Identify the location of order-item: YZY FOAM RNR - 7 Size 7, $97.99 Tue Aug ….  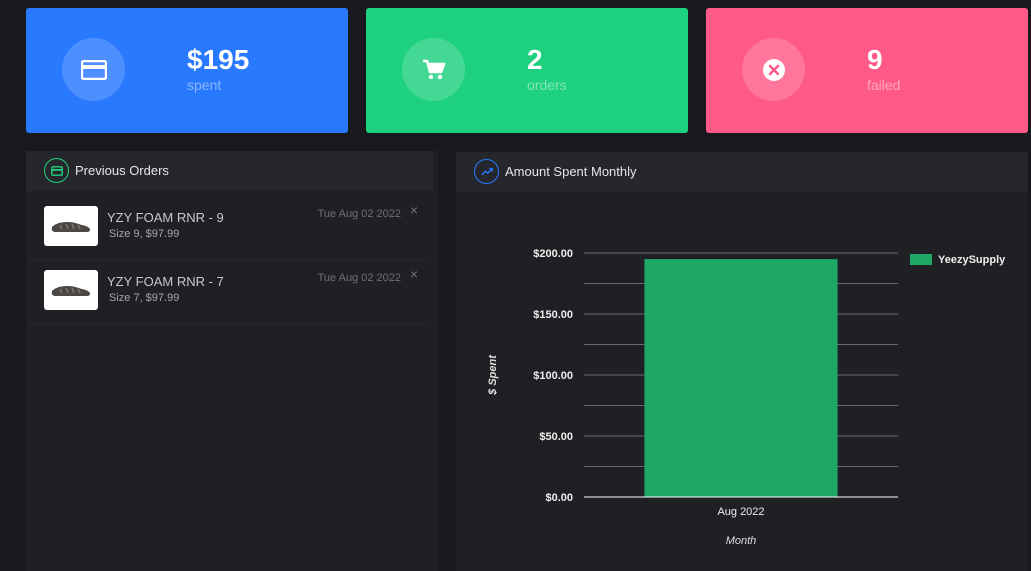
(227, 293).